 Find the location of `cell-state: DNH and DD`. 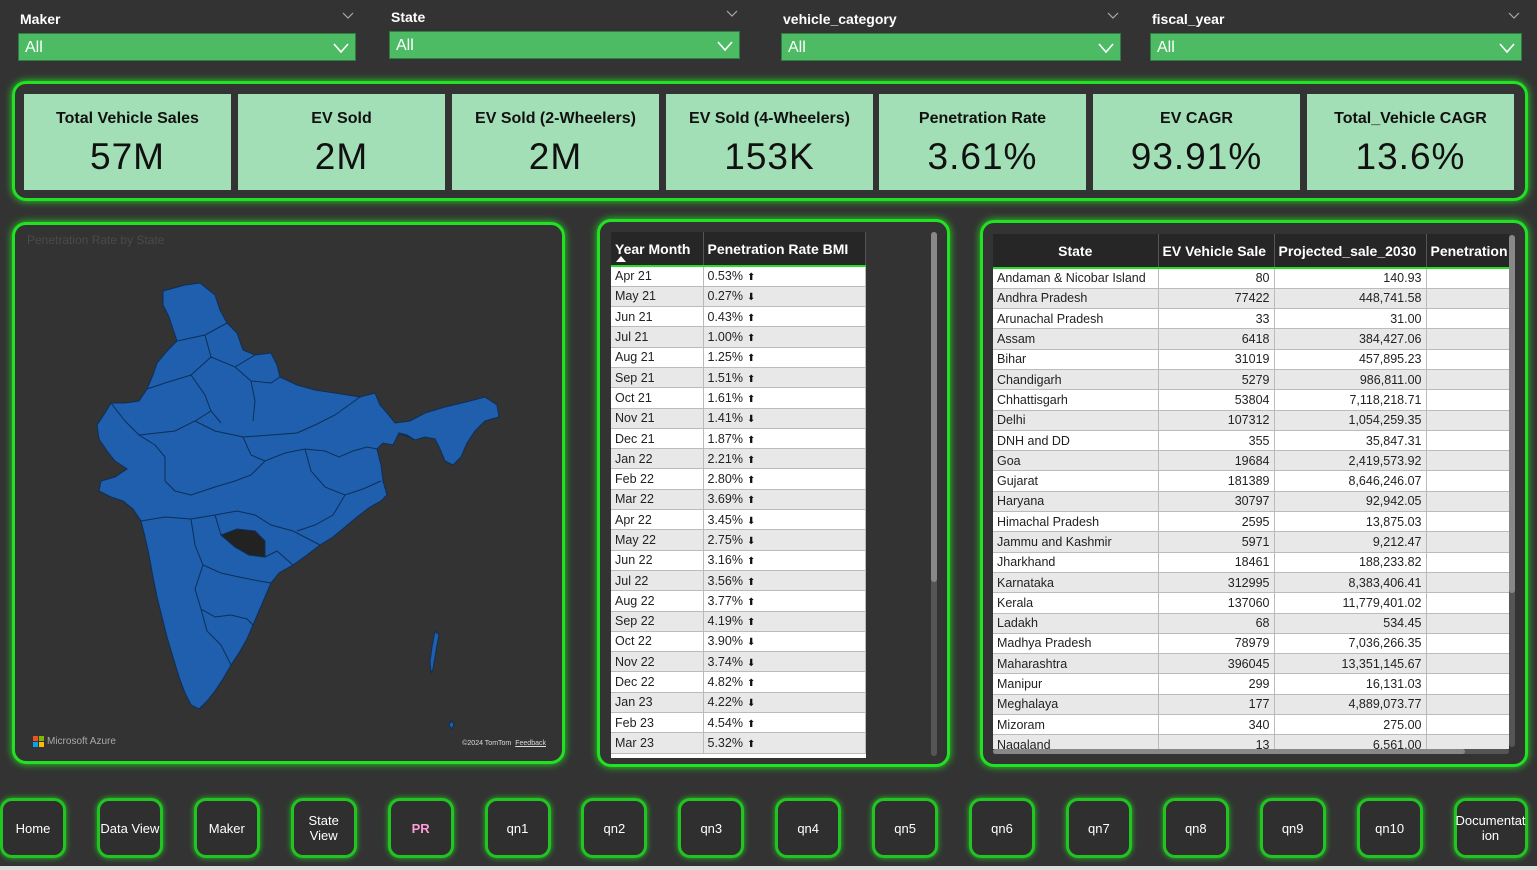

cell-state: DNH and DD is located at coordinates (1076, 441).